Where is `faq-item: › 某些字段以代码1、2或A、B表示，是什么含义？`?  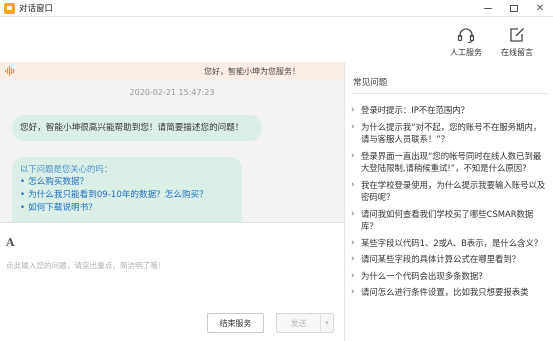 faq-item: › 某些字段以代码1、2或A、B表示，是什么含义？ is located at coordinates (449, 243).